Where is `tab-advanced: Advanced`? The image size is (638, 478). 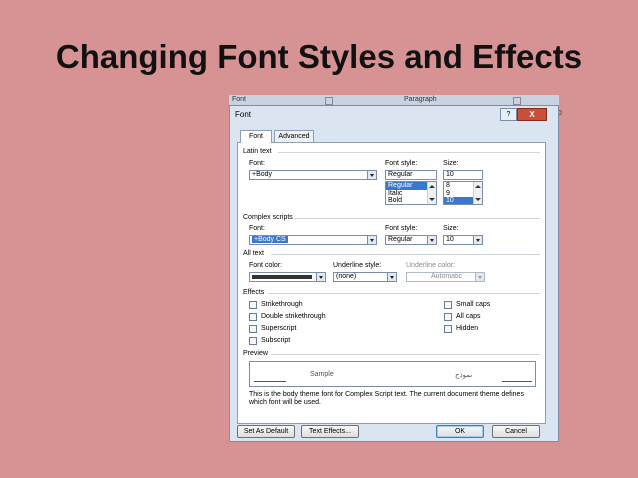 tab-advanced: Advanced is located at coordinates (294, 136).